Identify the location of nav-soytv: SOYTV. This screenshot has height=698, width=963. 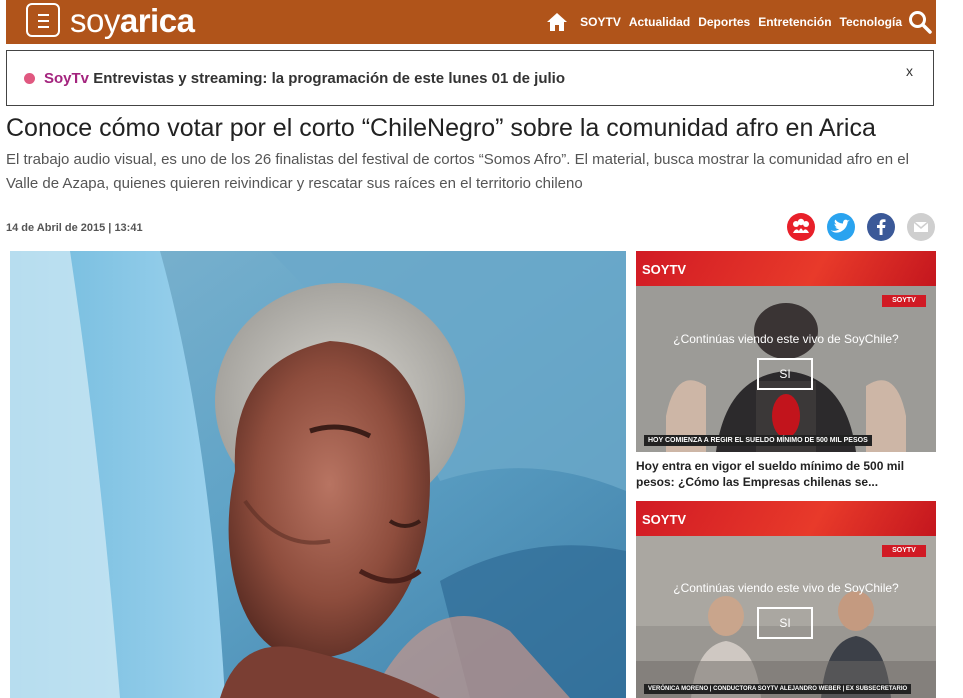
(600, 22).